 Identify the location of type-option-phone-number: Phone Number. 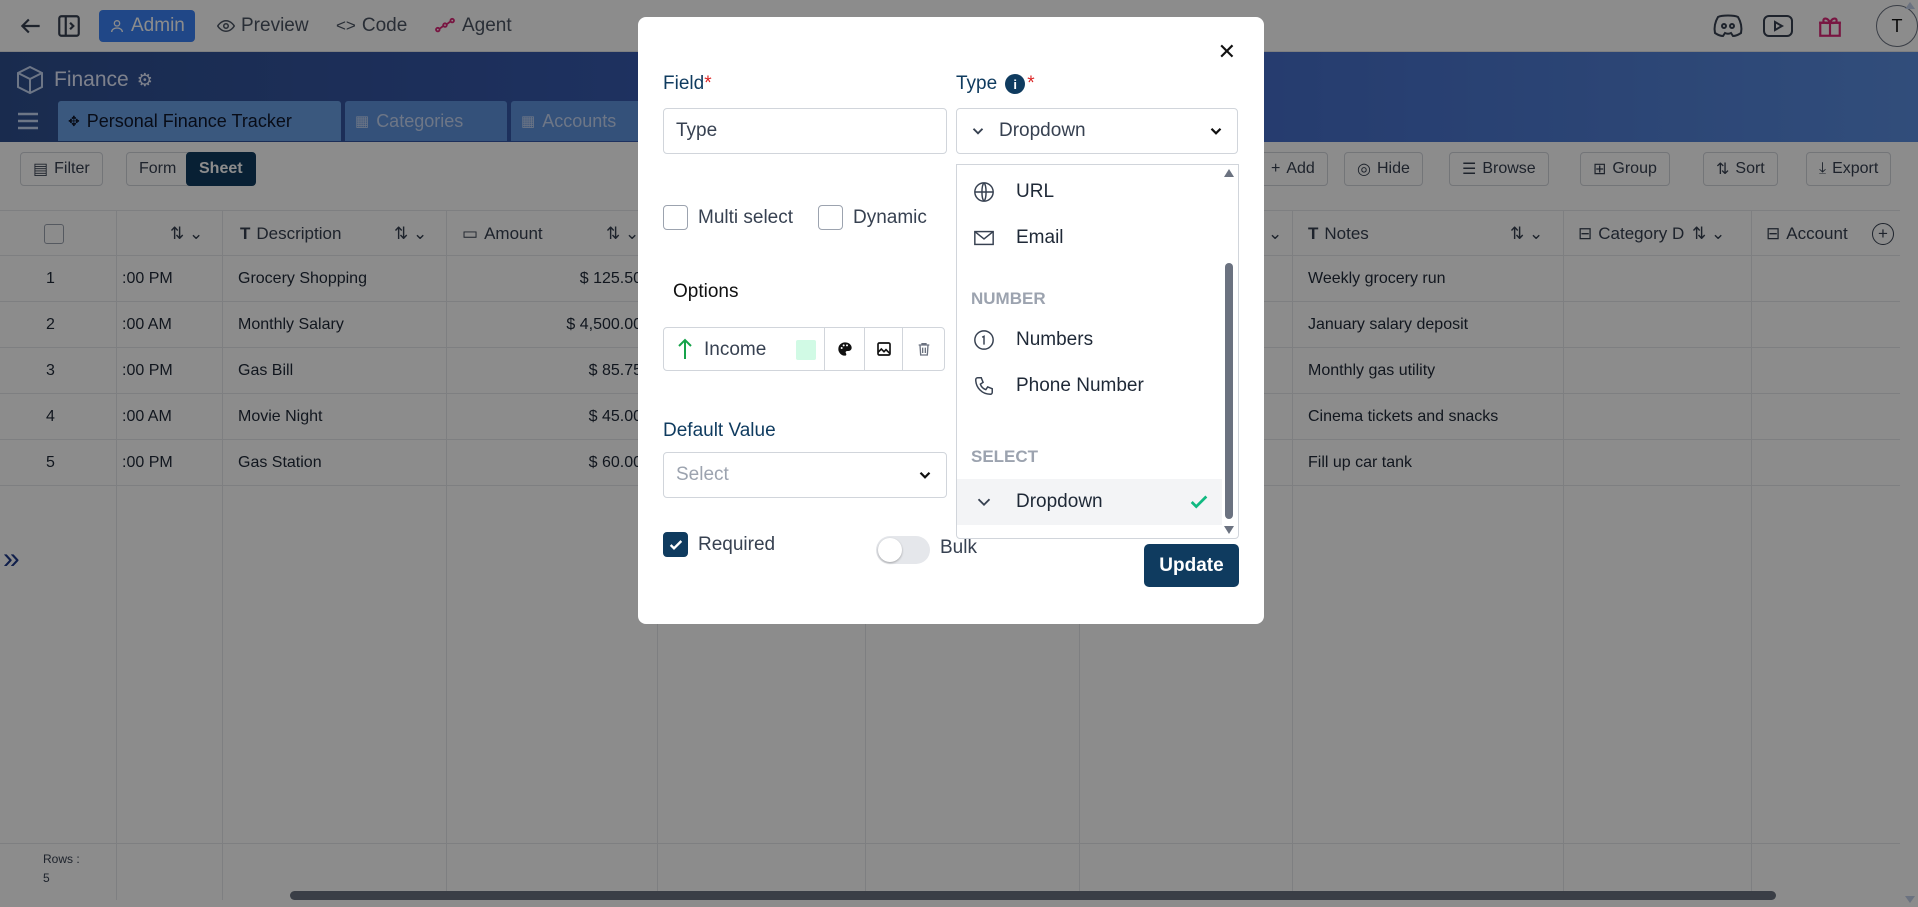
(1089, 386).